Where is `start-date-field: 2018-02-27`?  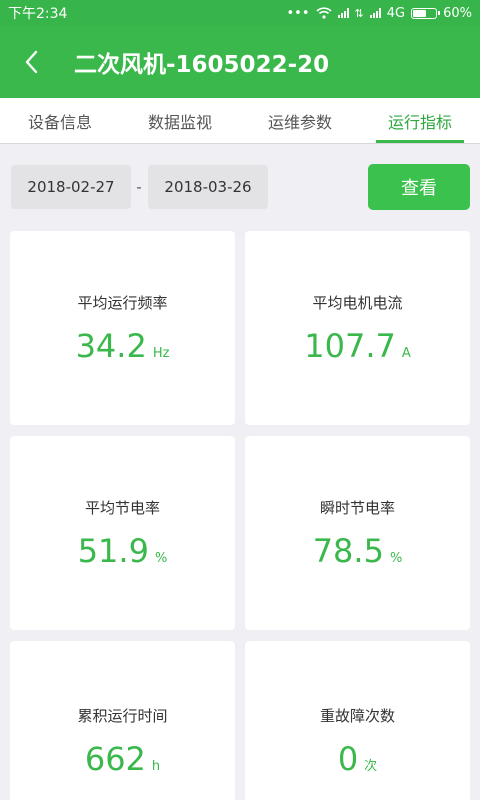 start-date-field: 2018-02-27 is located at coordinates (71, 187).